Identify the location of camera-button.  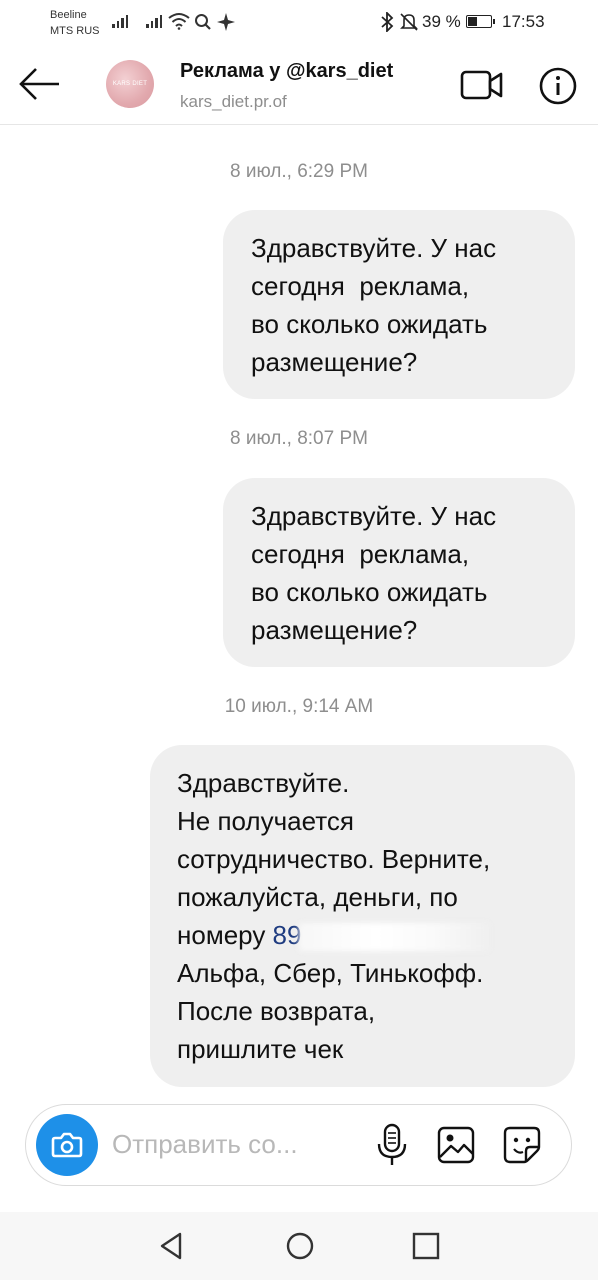
(67, 1145).